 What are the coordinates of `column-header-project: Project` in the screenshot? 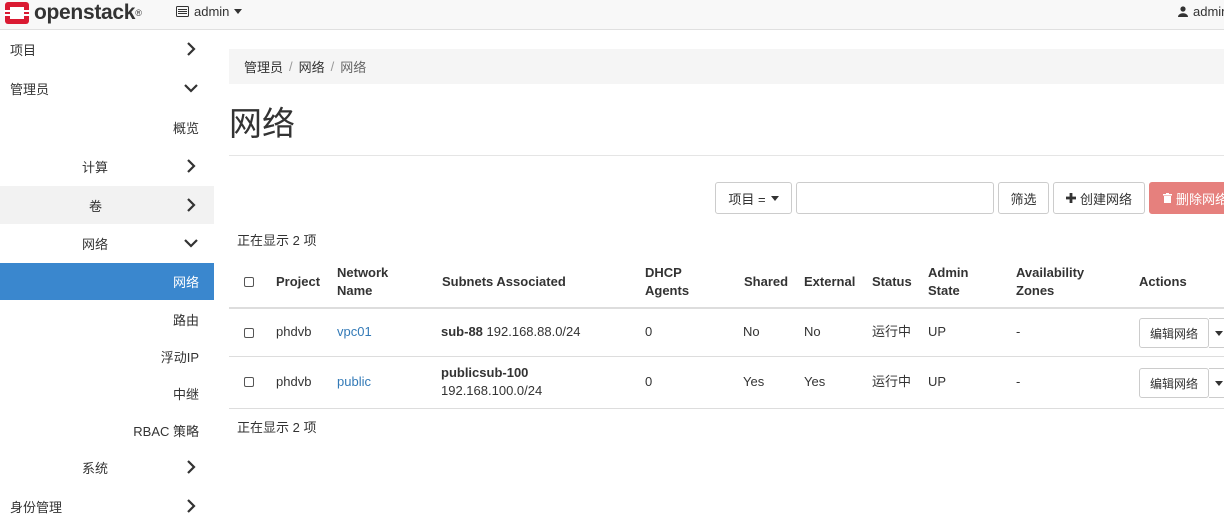 It's located at (298, 282).